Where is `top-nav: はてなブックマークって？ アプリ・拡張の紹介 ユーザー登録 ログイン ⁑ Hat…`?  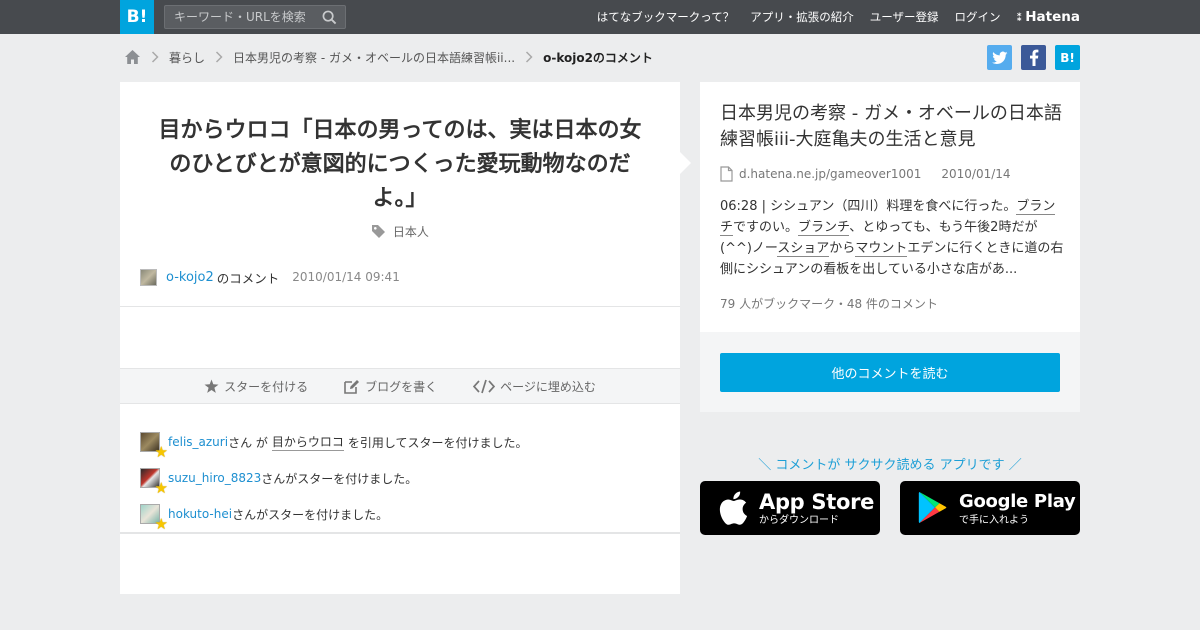 top-nav: はてなブックマークって？ アプリ・拡張の紹介 ユーザー登録 ログイン ⁑ Hat… is located at coordinates (830, 17).